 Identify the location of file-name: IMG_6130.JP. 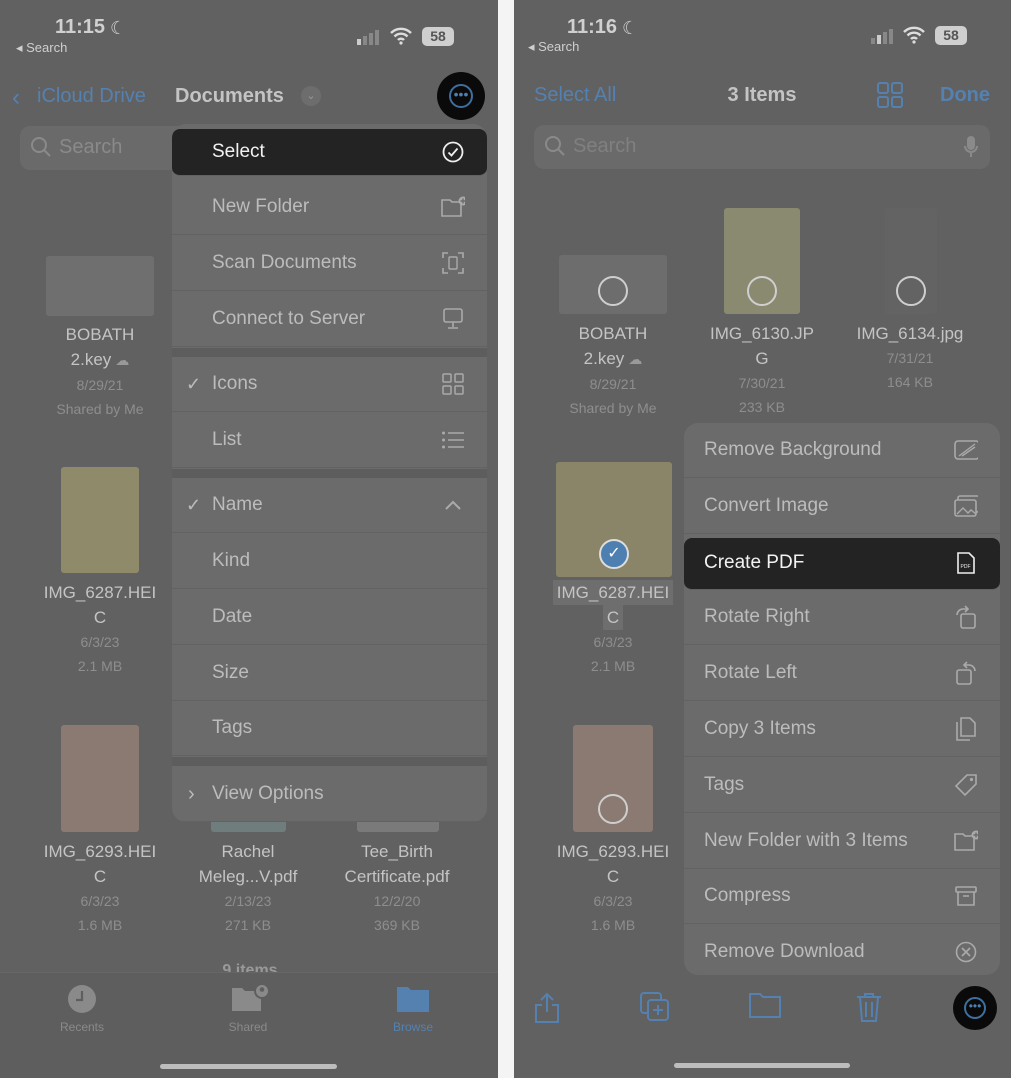
(762, 333).